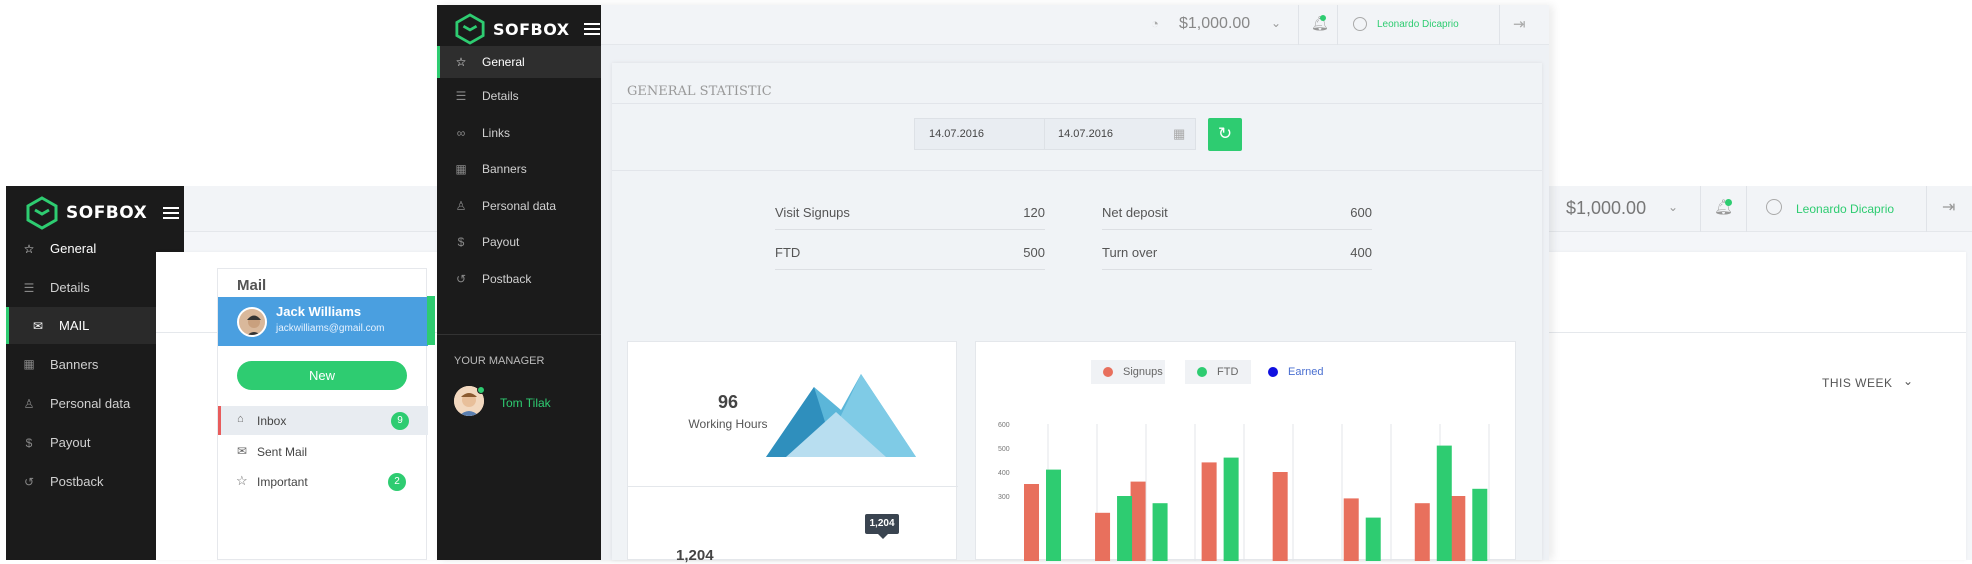 The width and height of the screenshot is (1972, 564). Describe the element at coordinates (1857, 383) in the screenshot. I see `back-week-filter: THIS WEEK` at that location.